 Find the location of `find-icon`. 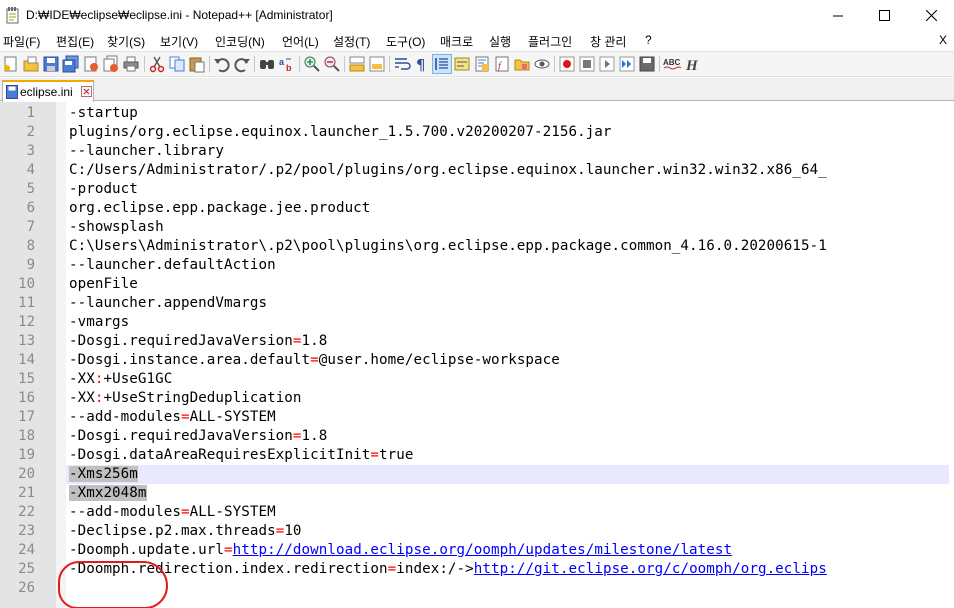

find-icon is located at coordinates (267, 64).